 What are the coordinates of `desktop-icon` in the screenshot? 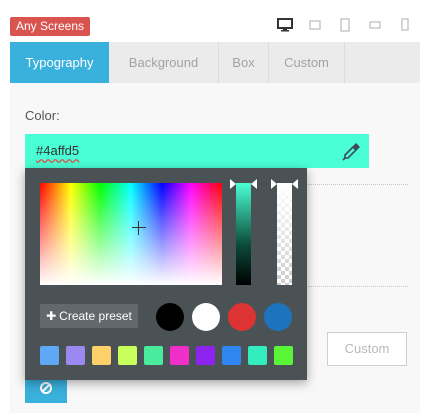 It's located at (285, 25).